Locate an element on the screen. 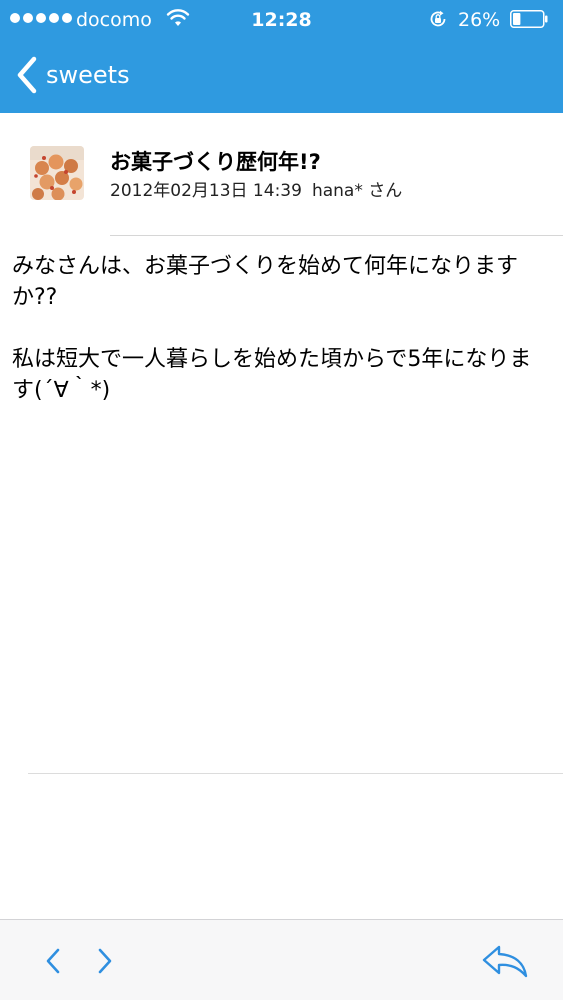 The height and width of the screenshot is (1000, 563). back-button: sweets is located at coordinates (73, 75).